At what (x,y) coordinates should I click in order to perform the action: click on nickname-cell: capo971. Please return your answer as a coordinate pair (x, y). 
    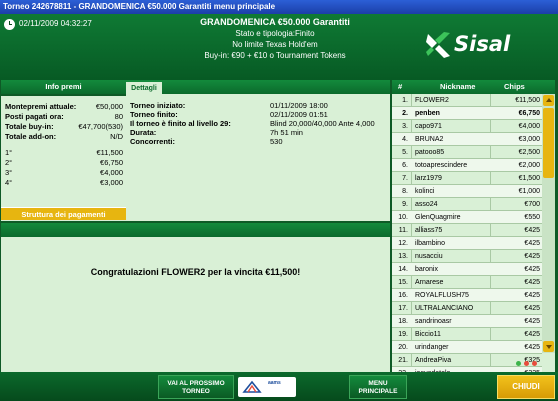
    Looking at the image, I should click on (428, 126).